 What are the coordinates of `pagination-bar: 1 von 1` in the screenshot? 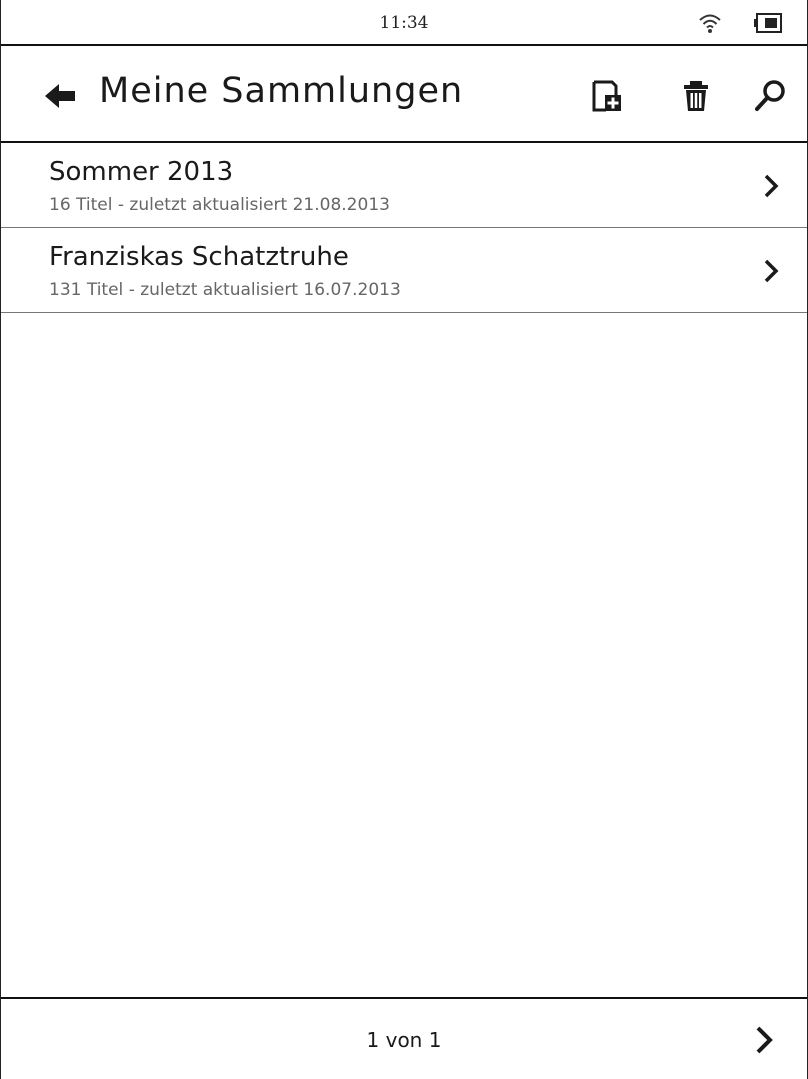 It's located at (404, 1038).